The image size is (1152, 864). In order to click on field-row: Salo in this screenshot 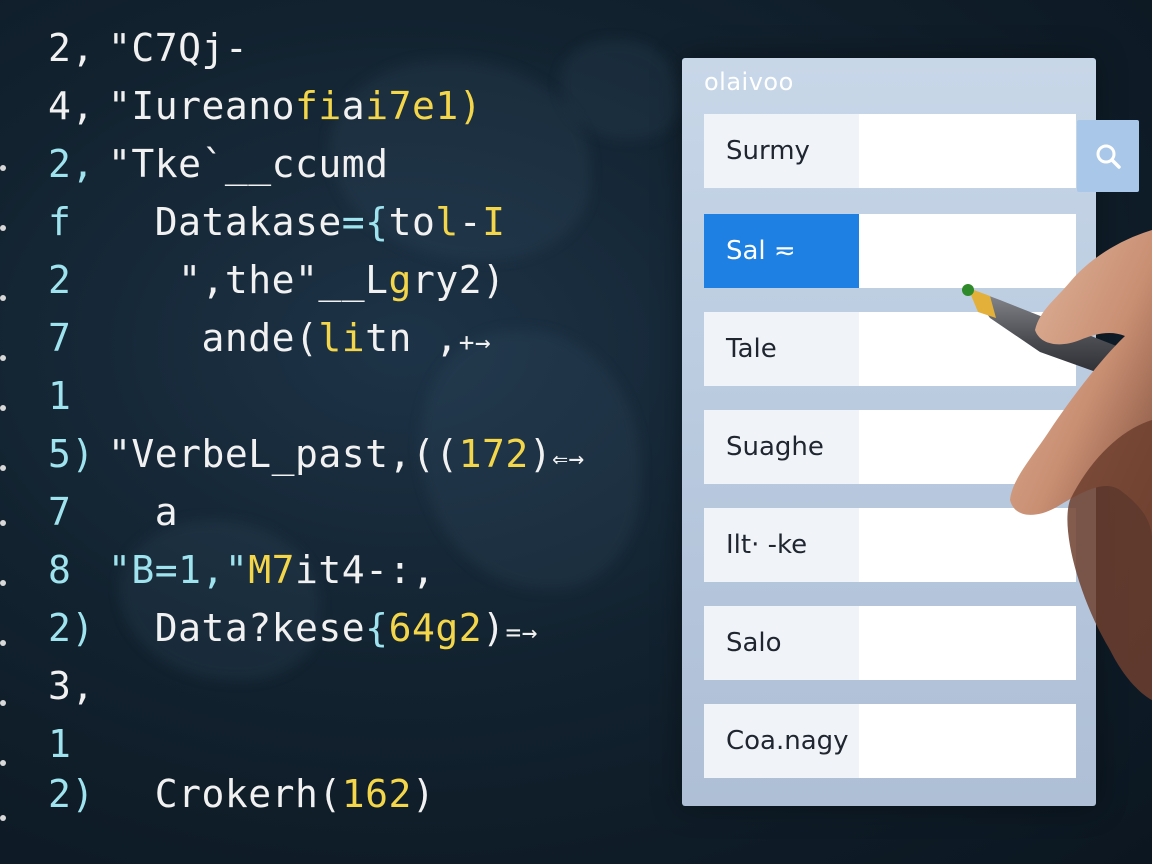, I will do `click(890, 643)`.